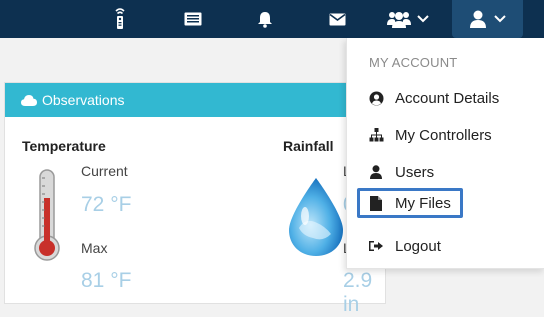 Image resolution: width=544 pixels, height=317 pixels. What do you see at coordinates (423, 203) in the screenshot?
I see `menu-item-label: My Files` at bounding box center [423, 203].